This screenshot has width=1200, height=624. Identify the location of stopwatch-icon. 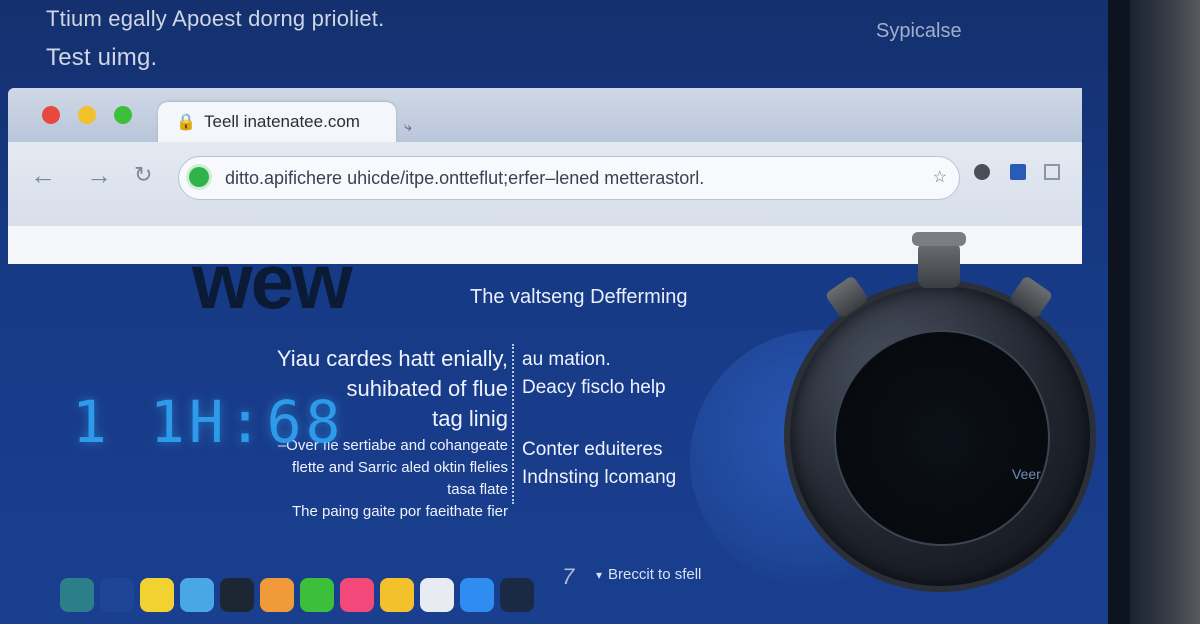
(940, 409).